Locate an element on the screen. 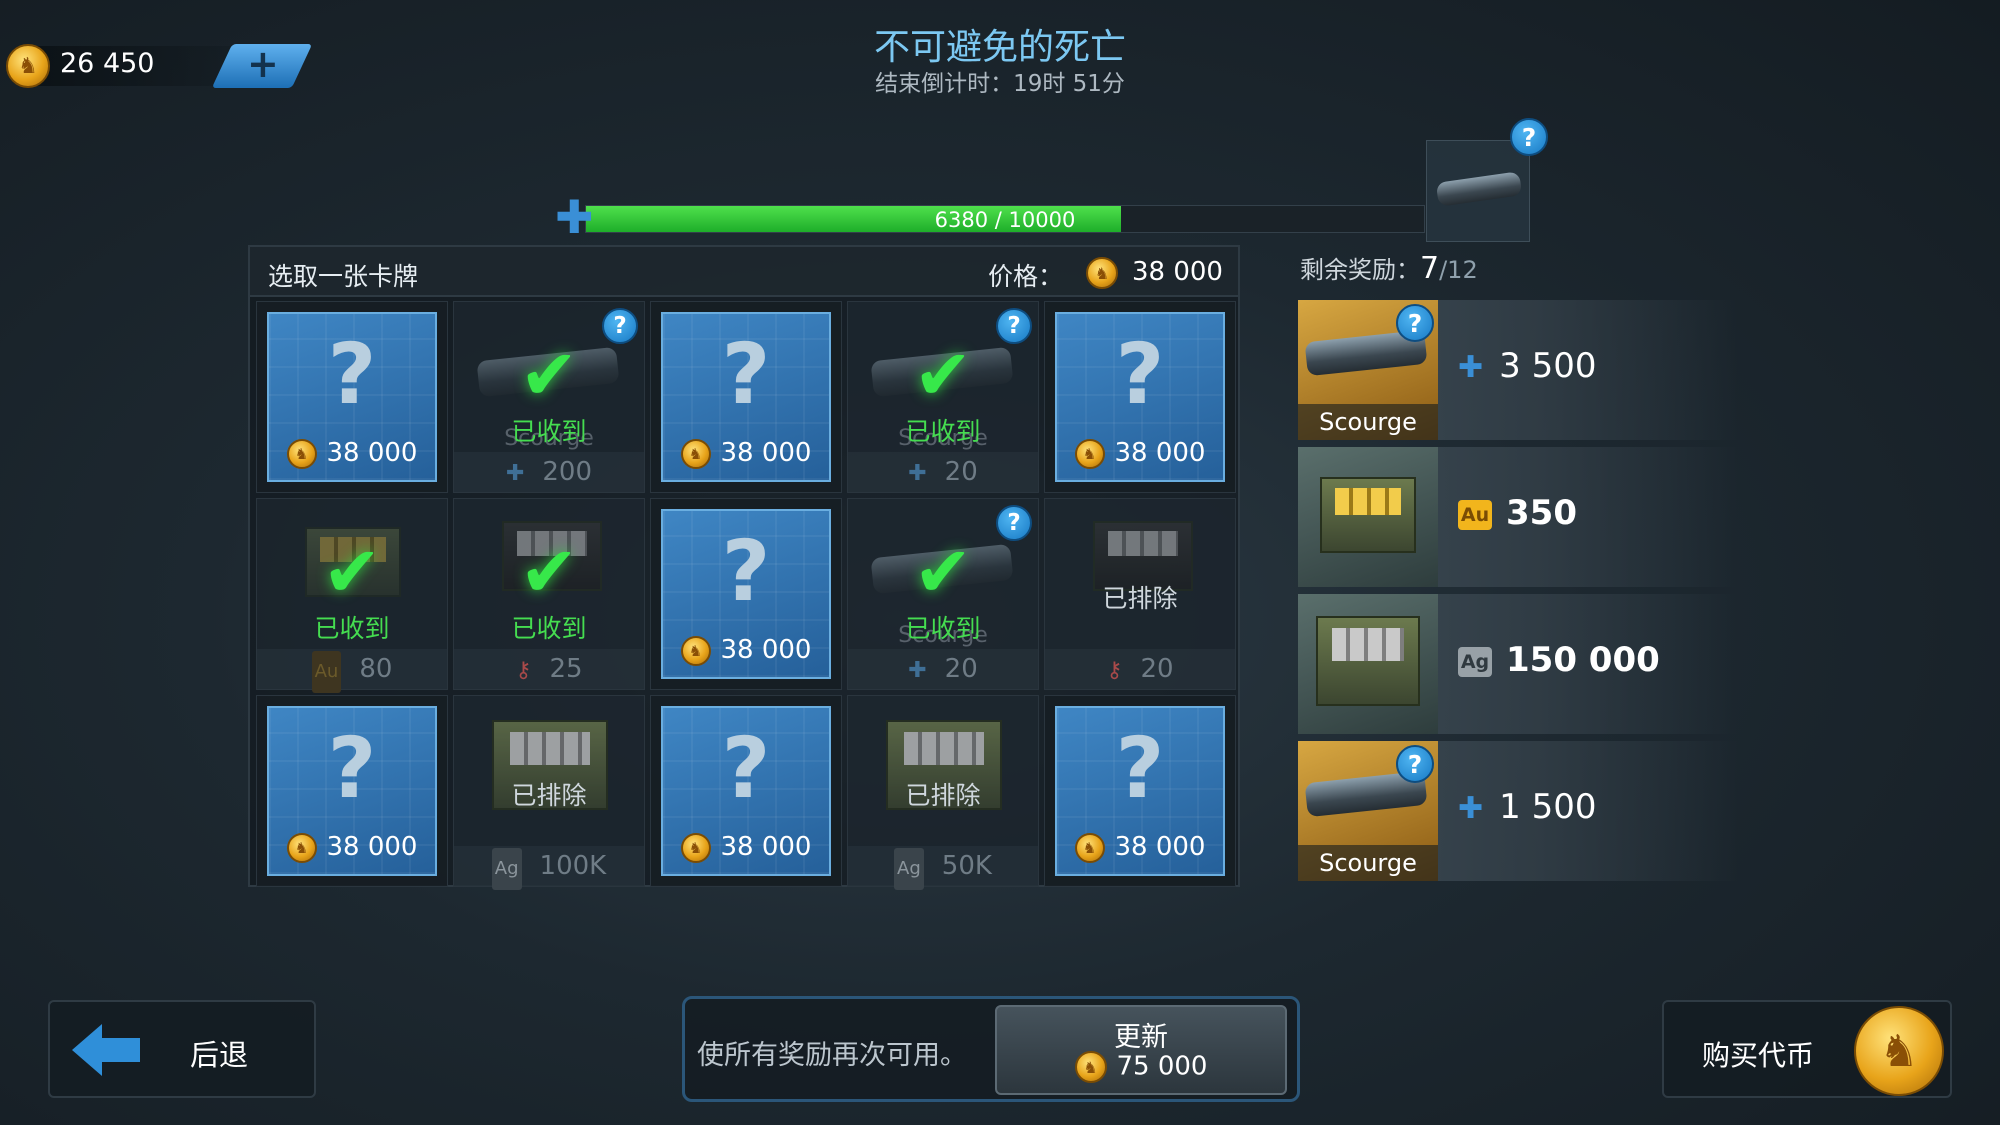 The image size is (2000, 1125). card-slot: ✔ 已收到 ⚷ 25 is located at coordinates (549, 594).